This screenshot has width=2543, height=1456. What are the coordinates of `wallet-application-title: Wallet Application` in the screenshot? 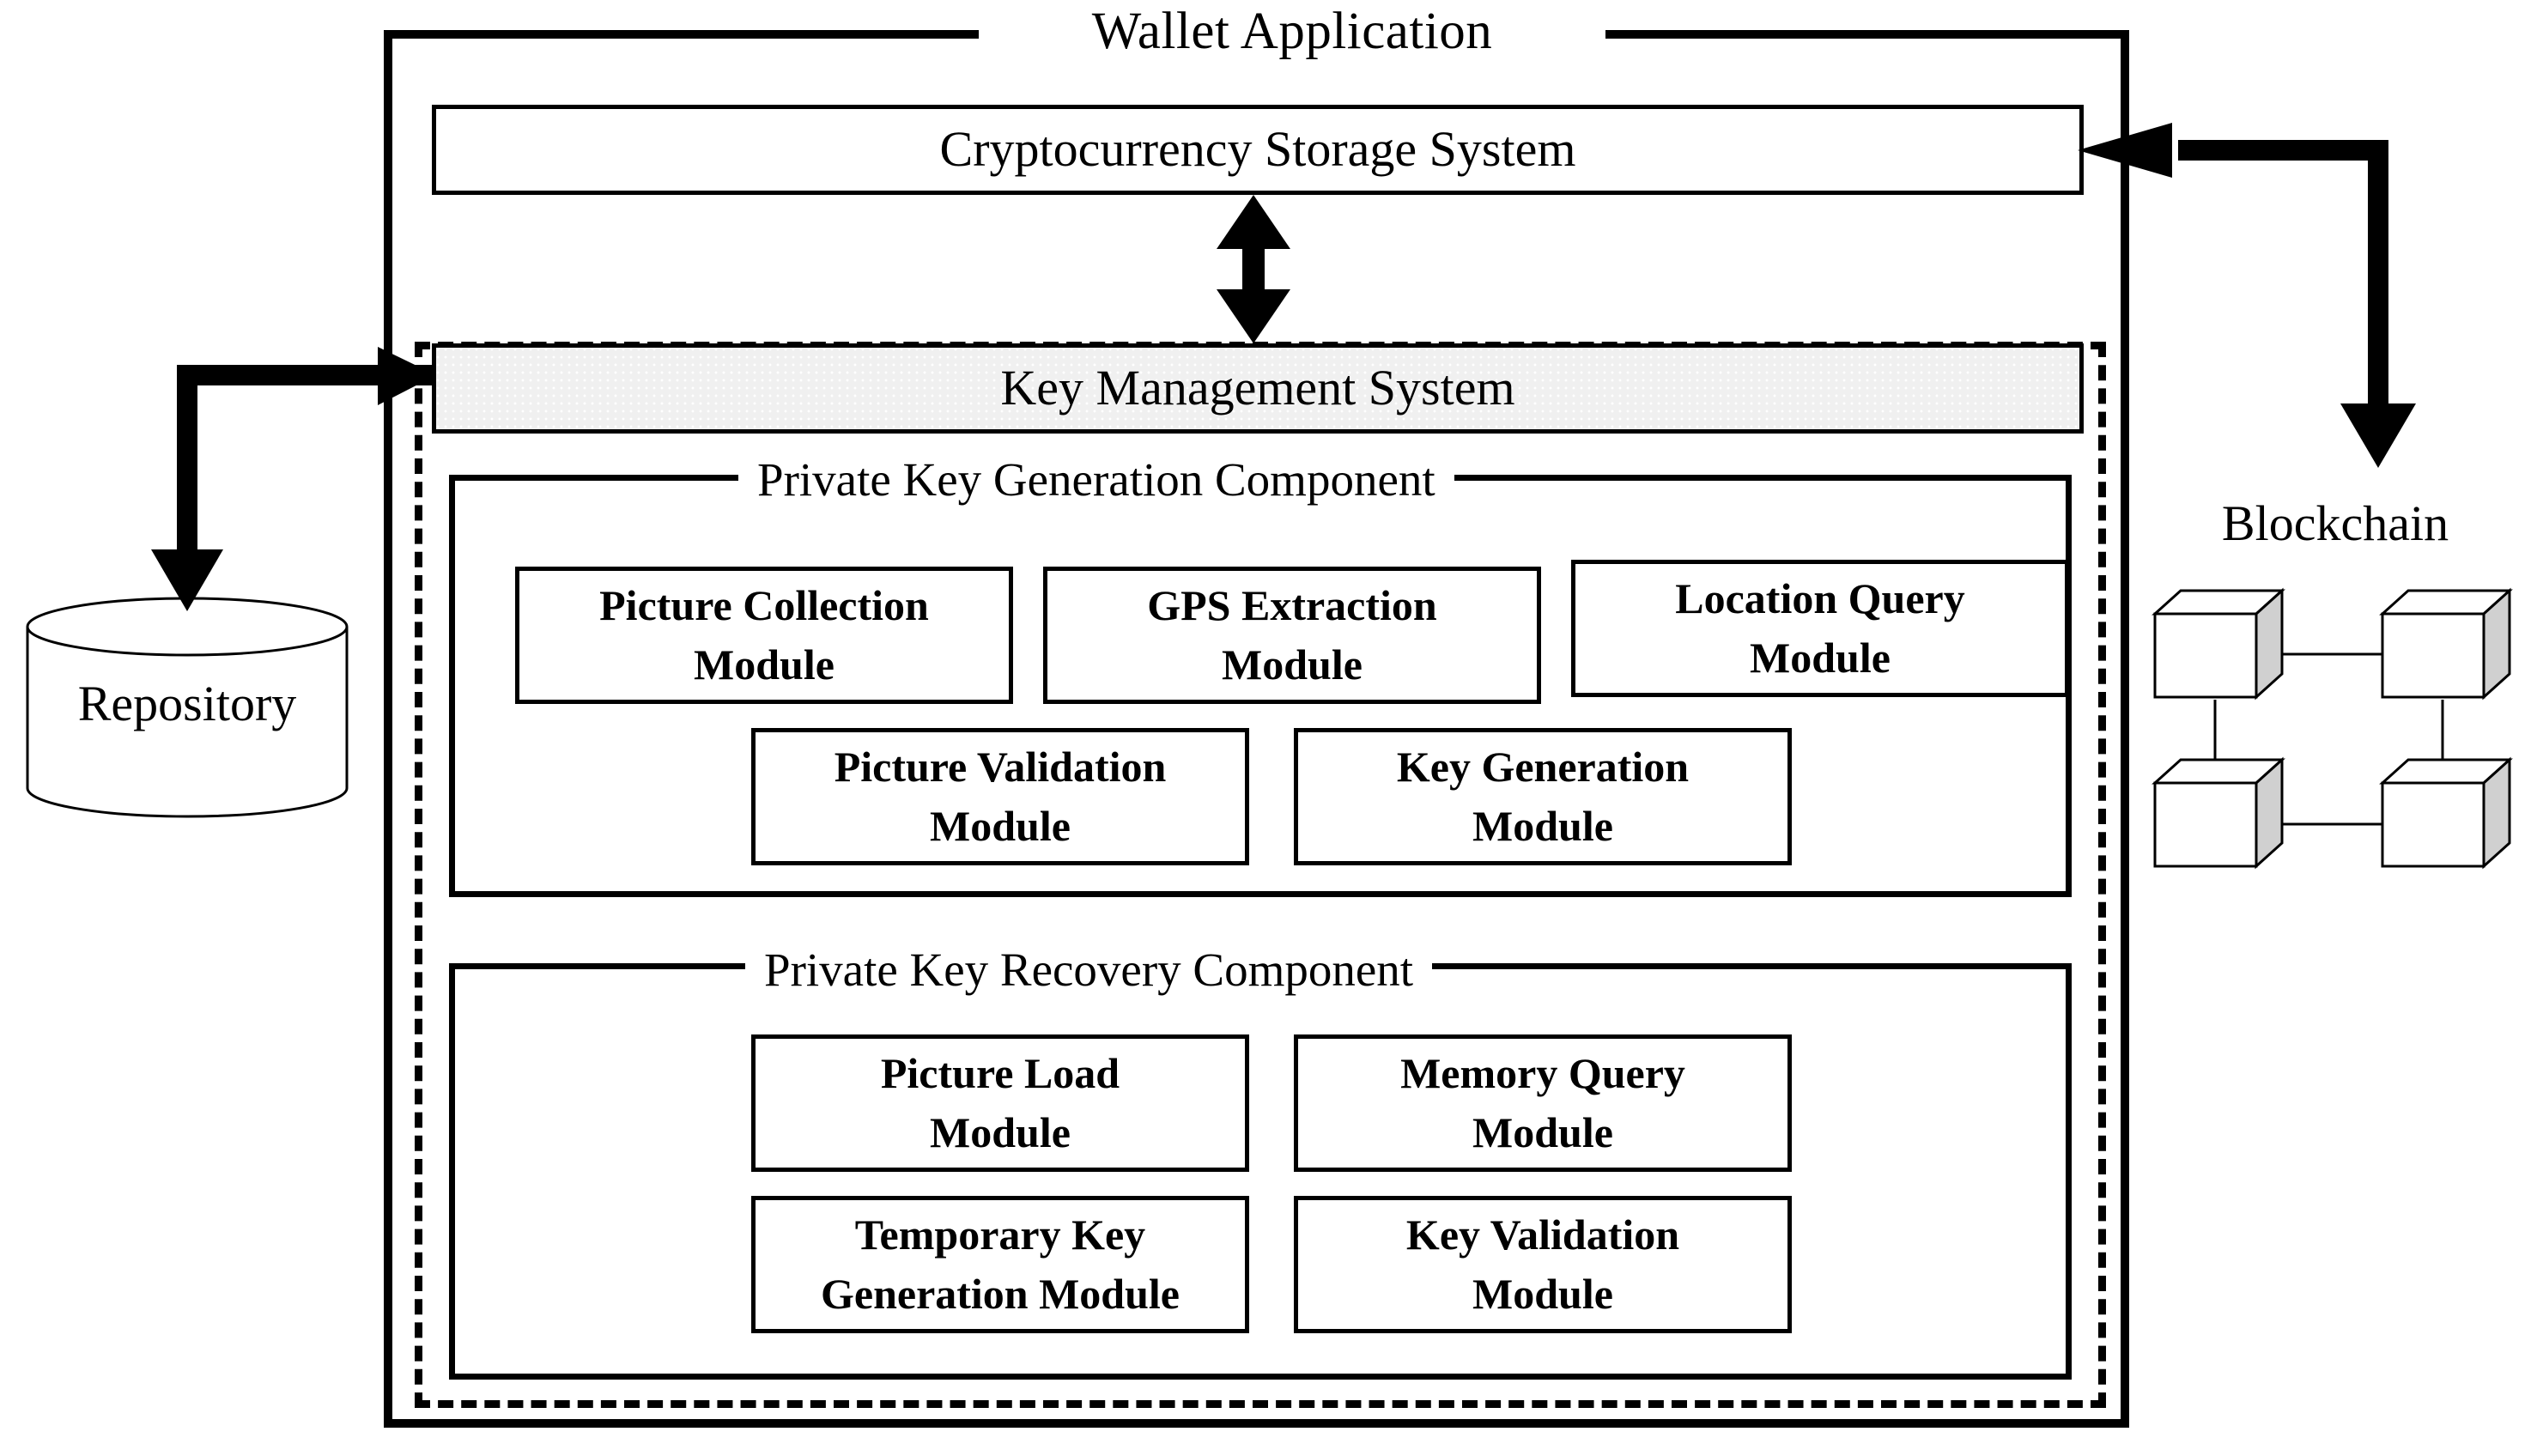 It's located at (1292, 32).